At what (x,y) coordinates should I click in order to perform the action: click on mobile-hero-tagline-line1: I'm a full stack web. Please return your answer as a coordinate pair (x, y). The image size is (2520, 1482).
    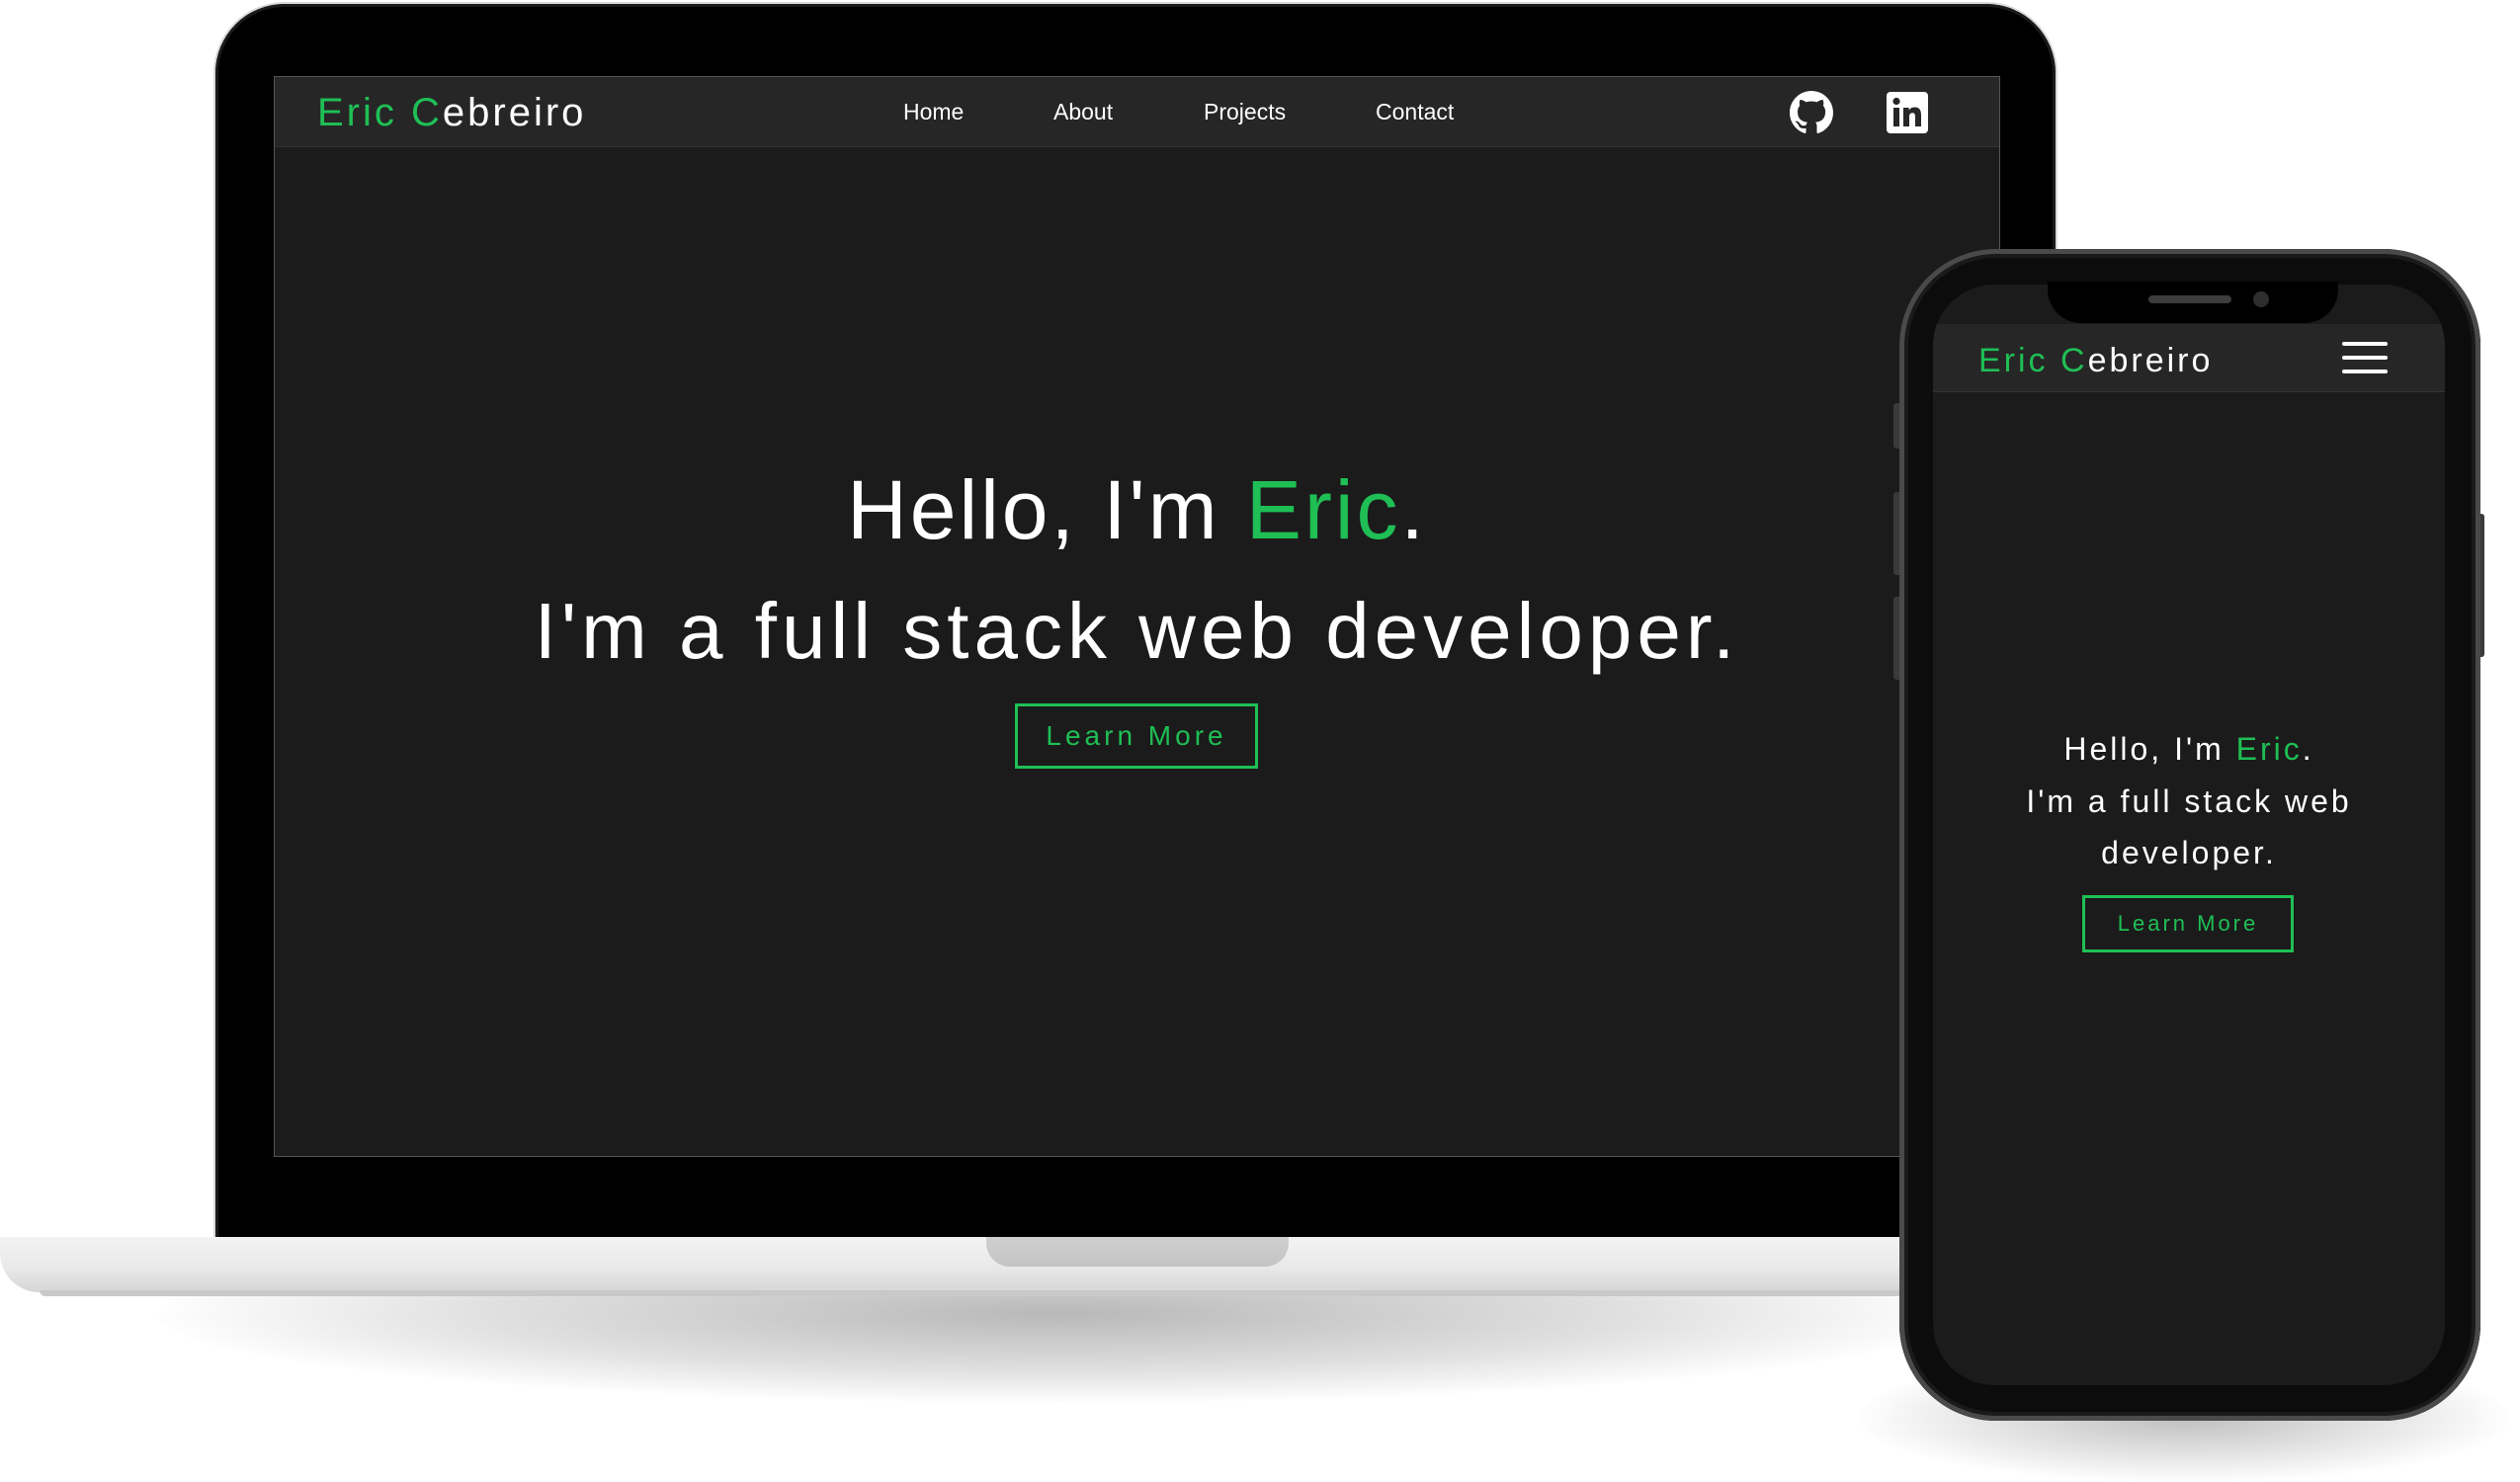
    Looking at the image, I should click on (2189, 801).